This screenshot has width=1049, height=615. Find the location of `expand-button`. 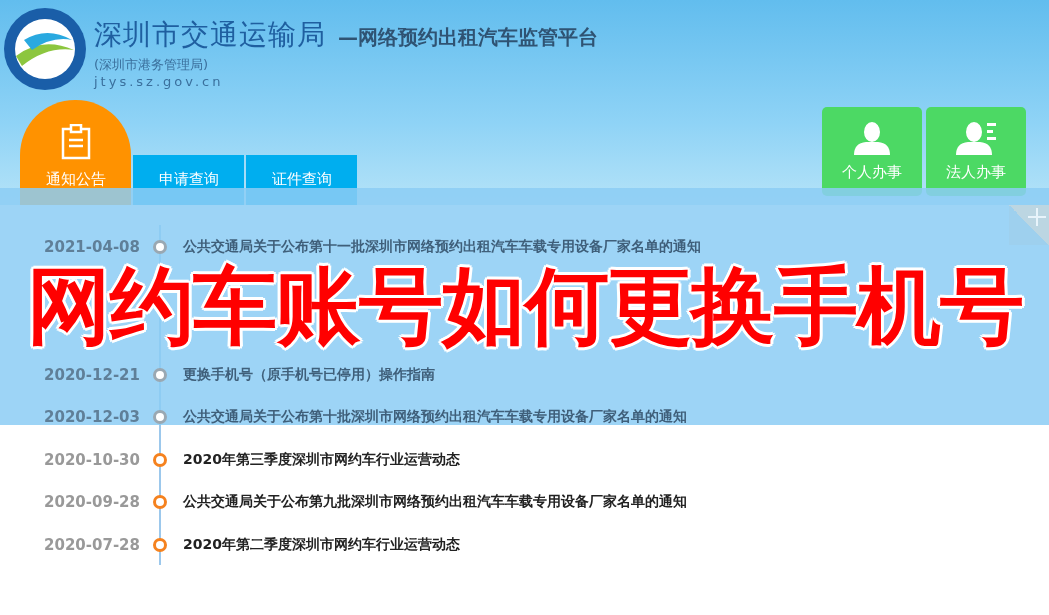

expand-button is located at coordinates (1029, 225).